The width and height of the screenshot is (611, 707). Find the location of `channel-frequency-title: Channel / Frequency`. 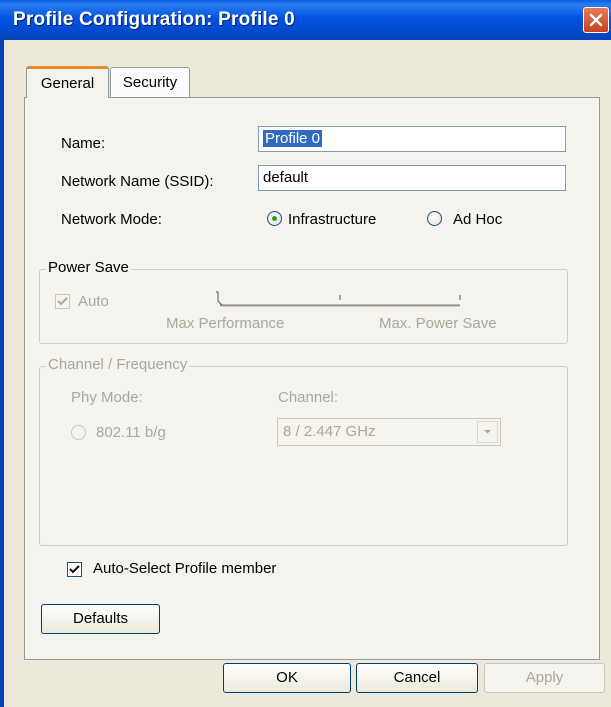

channel-frequency-title: Channel / Frequency is located at coordinates (118, 364).